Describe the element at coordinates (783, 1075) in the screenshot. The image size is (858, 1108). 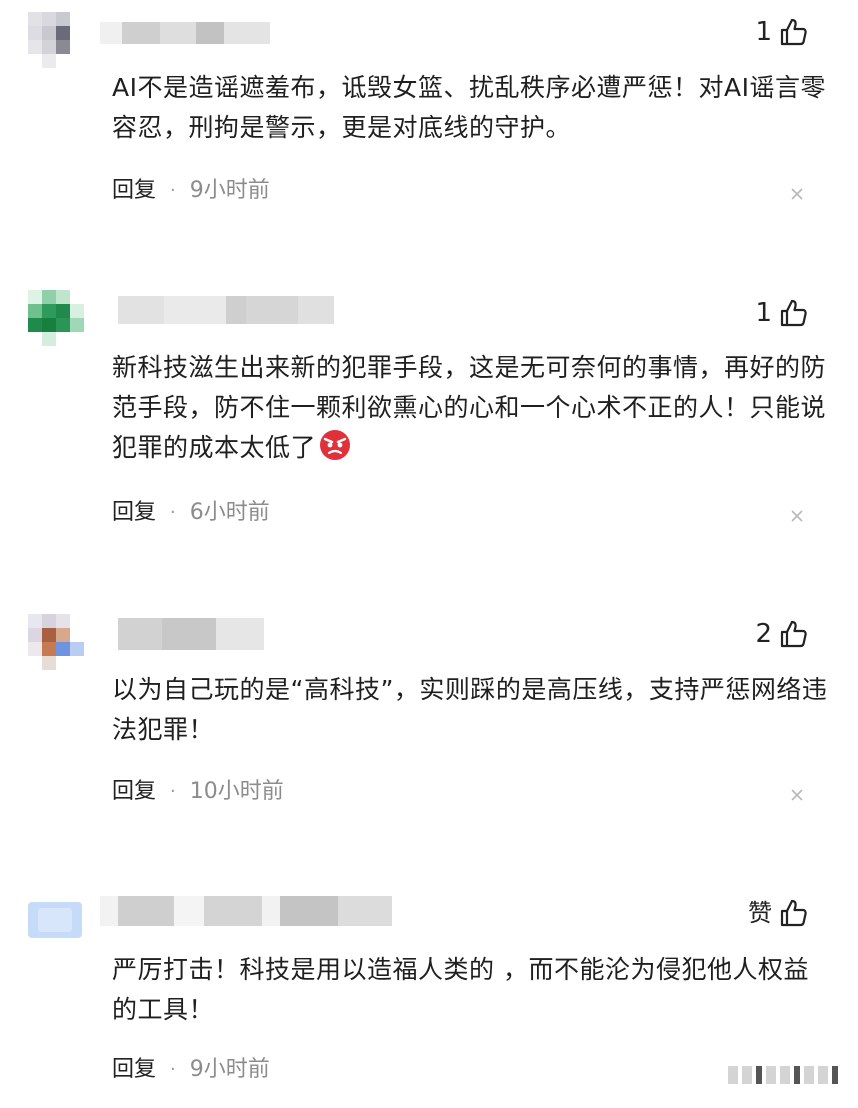
I see `watermark-strip` at that location.